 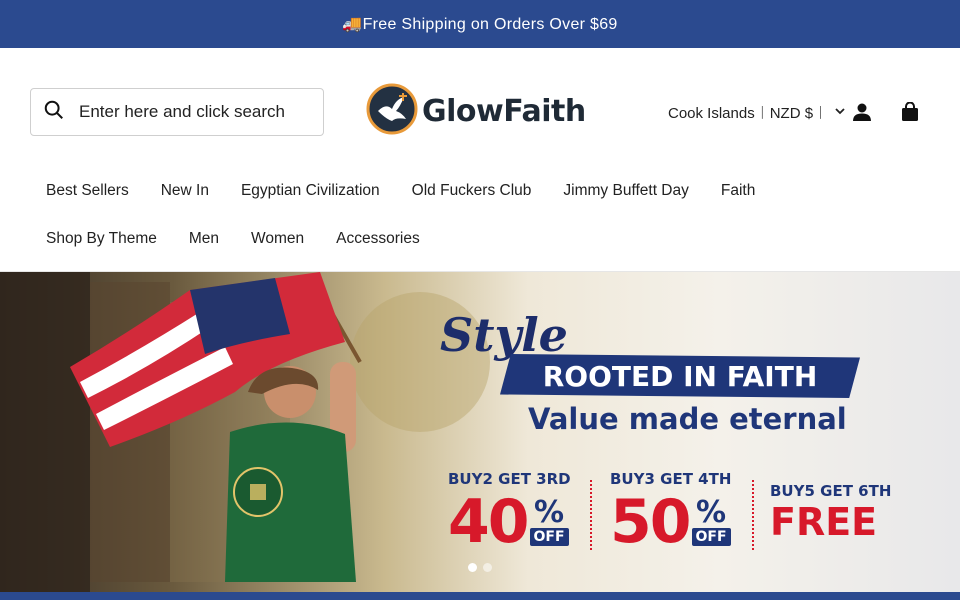 I want to click on nav-accessories: Accessories, so click(x=378, y=239).